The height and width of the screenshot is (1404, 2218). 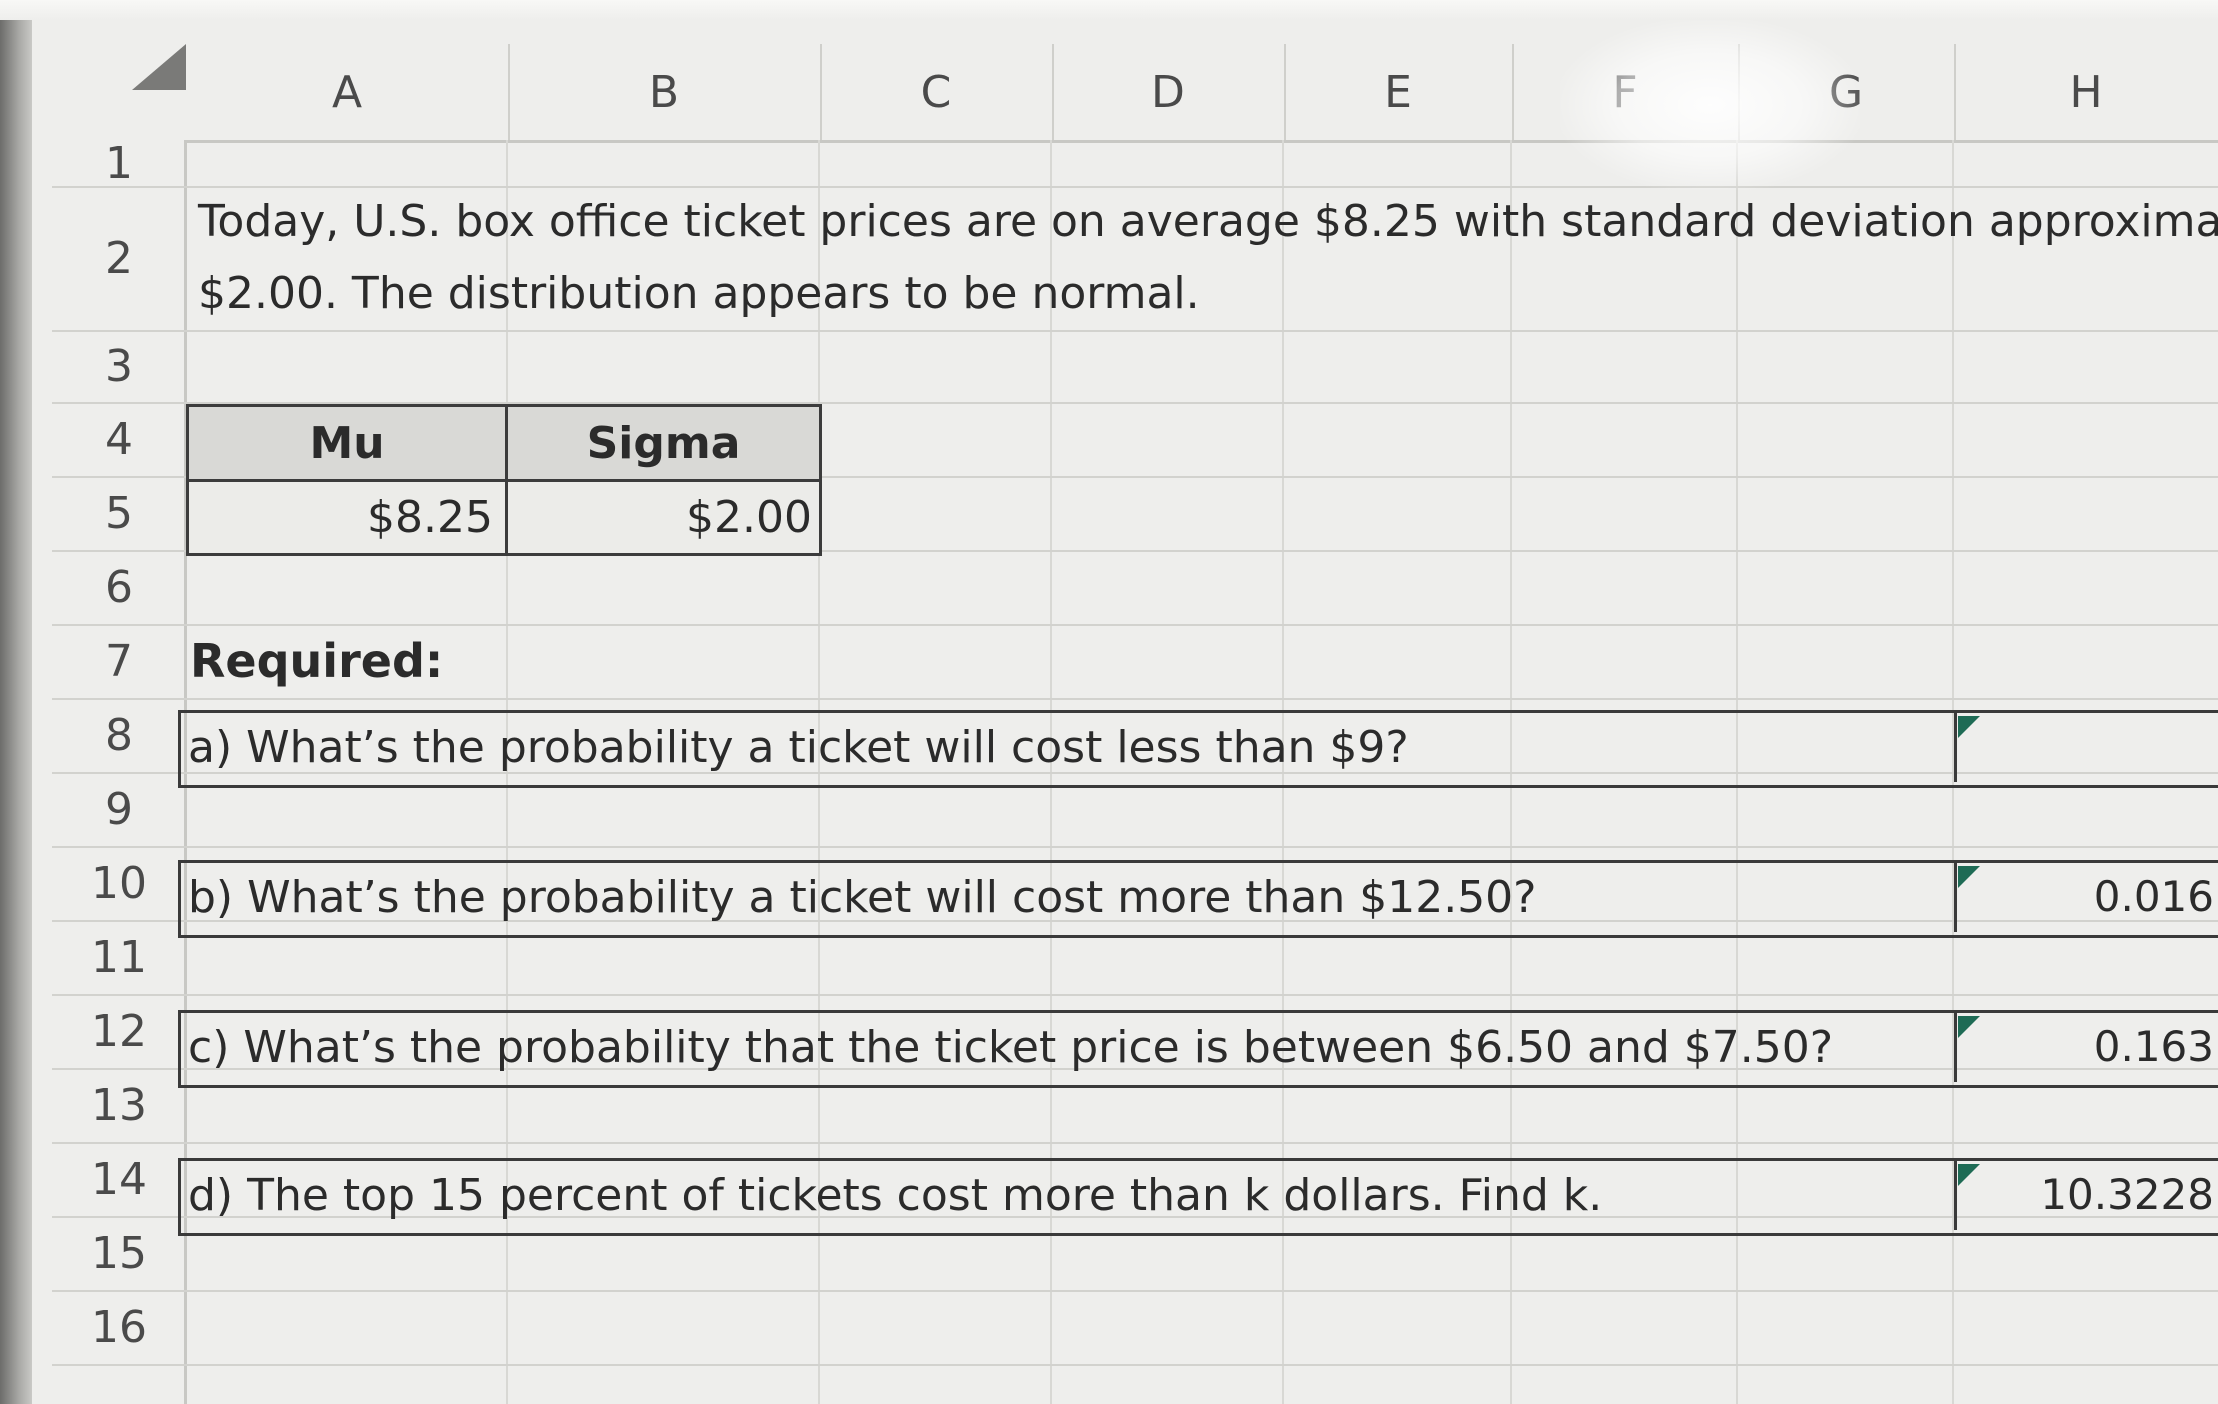 I want to click on mu-value-cell: $8.25, so click(x=341, y=517).